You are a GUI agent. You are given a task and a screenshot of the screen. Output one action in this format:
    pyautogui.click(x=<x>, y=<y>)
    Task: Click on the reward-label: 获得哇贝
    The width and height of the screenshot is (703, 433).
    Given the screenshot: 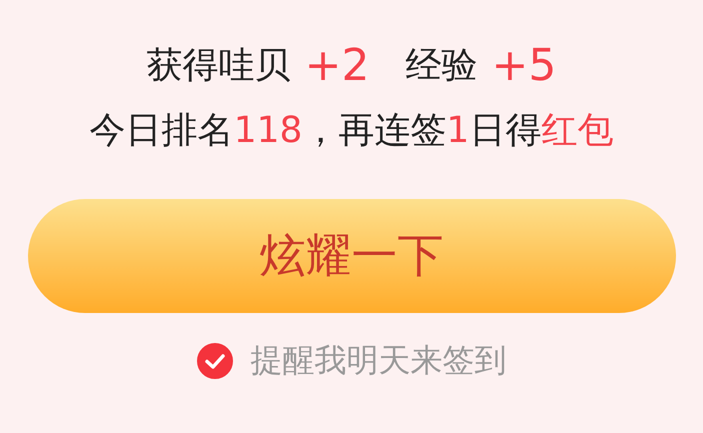 What is the action you would take?
    pyautogui.click(x=218, y=66)
    